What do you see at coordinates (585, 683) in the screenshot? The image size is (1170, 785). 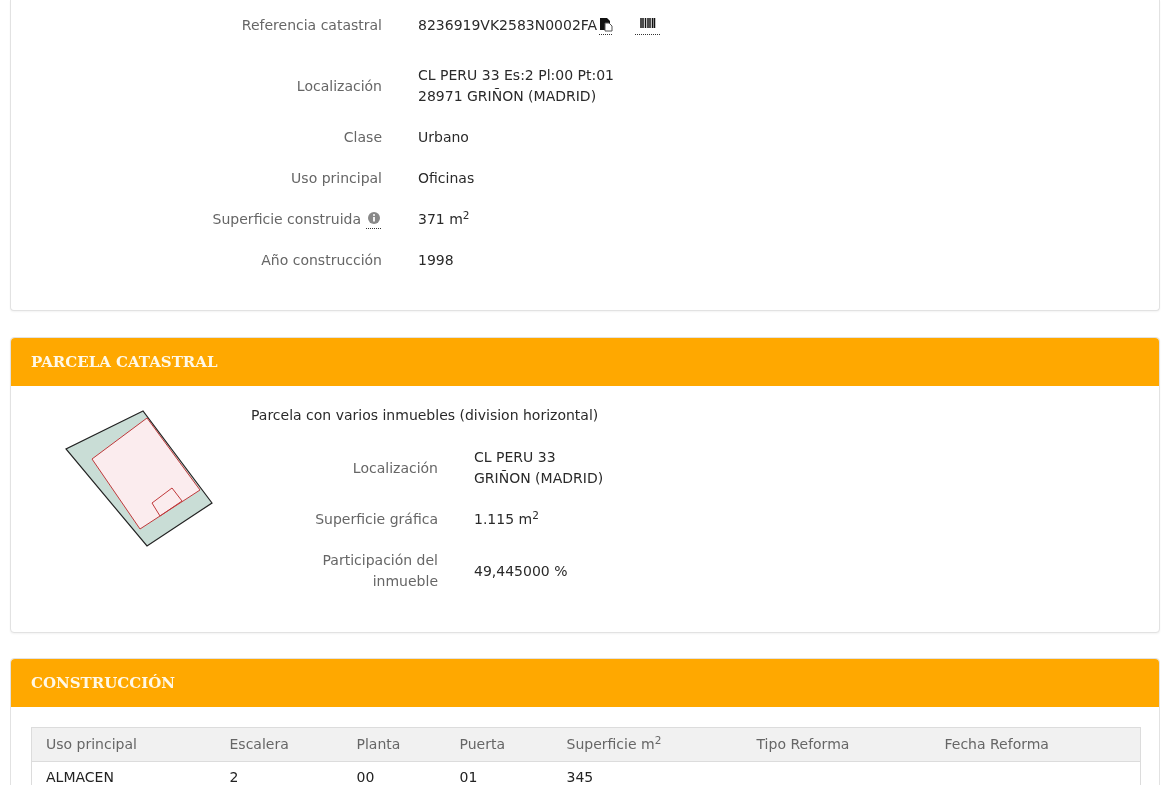 I see `section-header: CONSTRUCCIÓN` at bounding box center [585, 683].